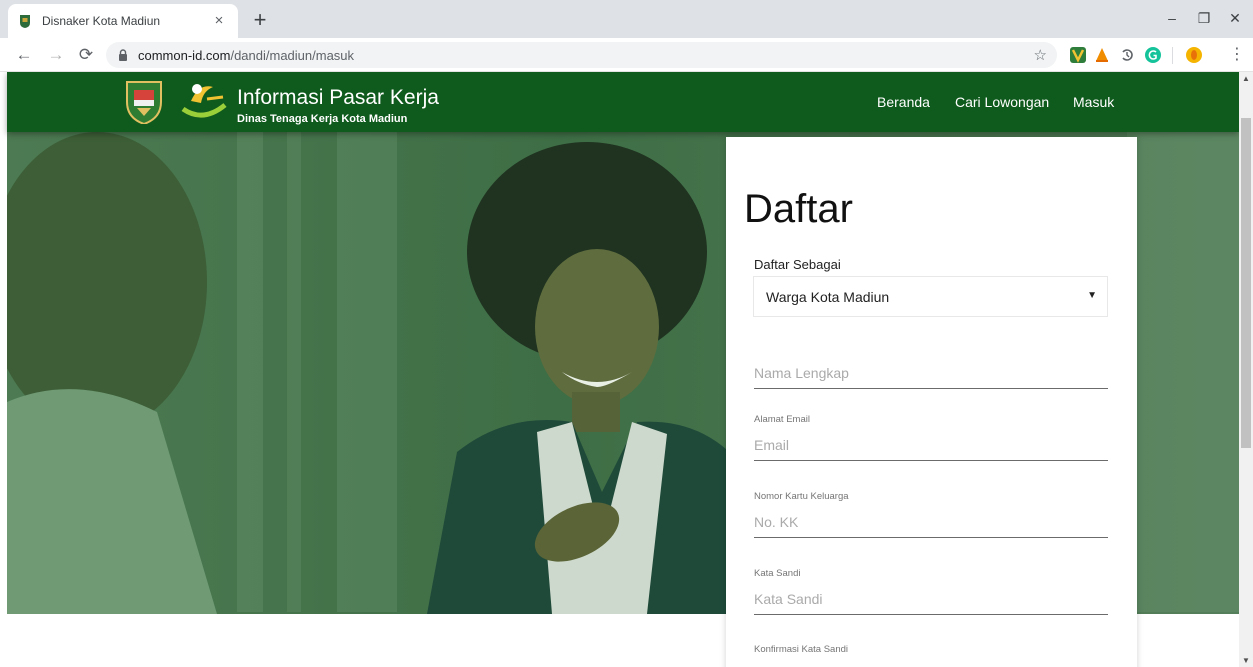  Describe the element at coordinates (930, 296) in the screenshot. I see `register-as-select: Warga Kota Madiun ▼` at that location.